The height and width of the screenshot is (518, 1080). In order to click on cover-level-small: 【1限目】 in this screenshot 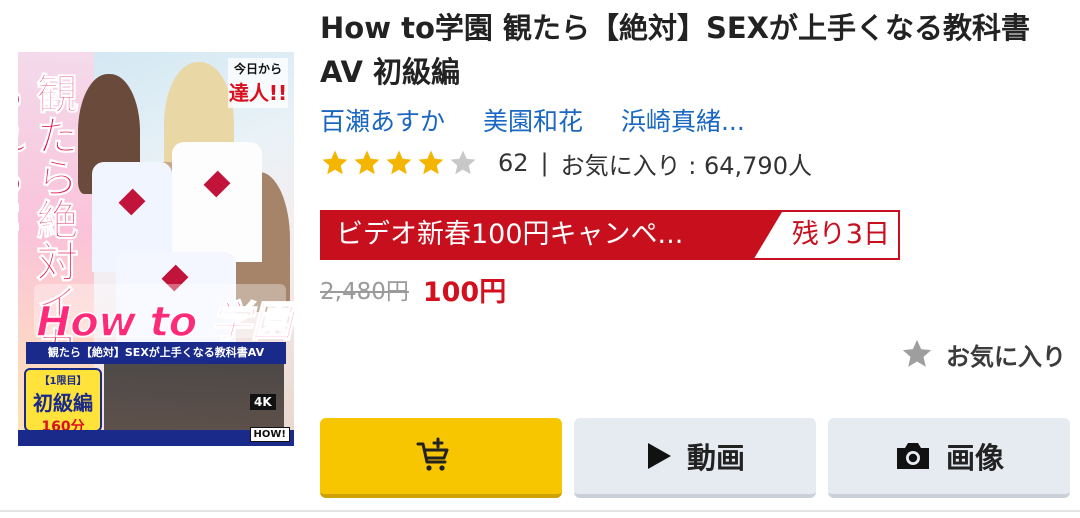, I will do `click(63, 381)`.